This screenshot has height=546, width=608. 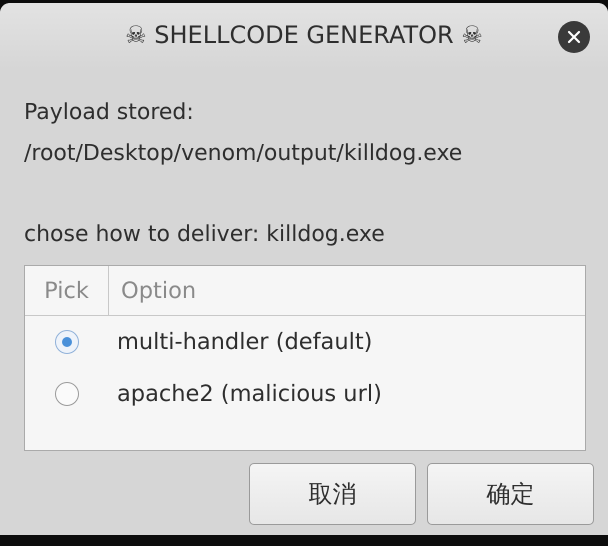 What do you see at coordinates (240, 342) in the screenshot?
I see `table-cell: multi-handler (default)` at bounding box center [240, 342].